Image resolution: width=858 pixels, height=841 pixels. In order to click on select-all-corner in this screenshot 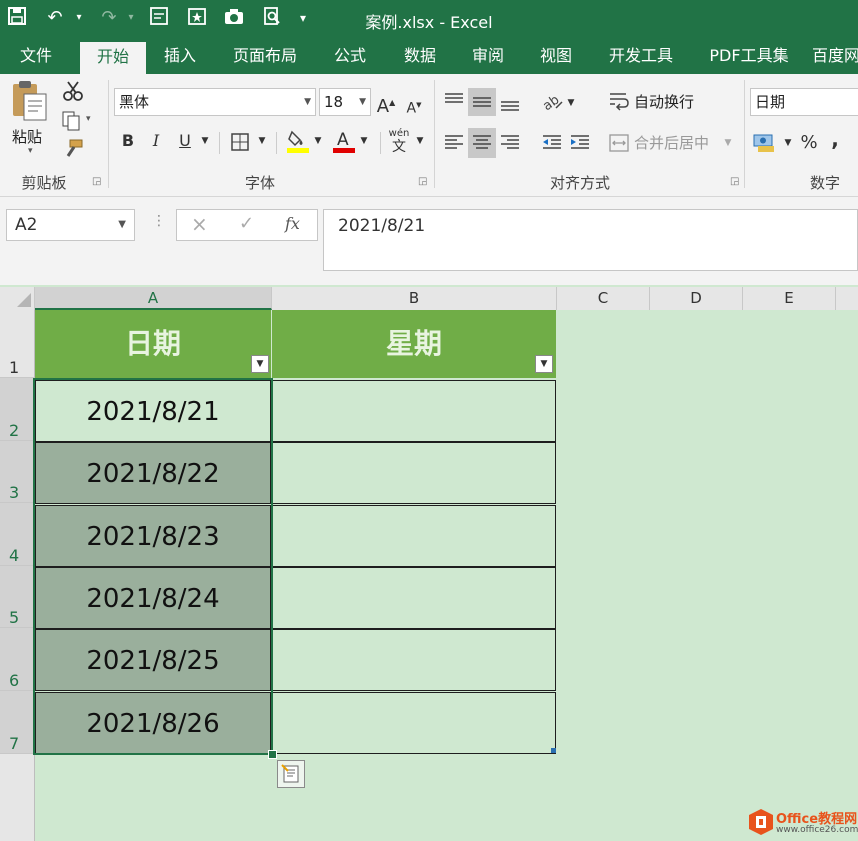, I will do `click(17, 298)`.